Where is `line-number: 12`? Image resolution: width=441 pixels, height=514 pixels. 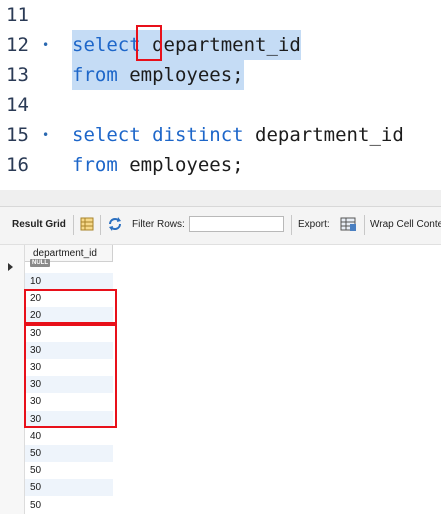 line-number: 12 is located at coordinates (17, 45).